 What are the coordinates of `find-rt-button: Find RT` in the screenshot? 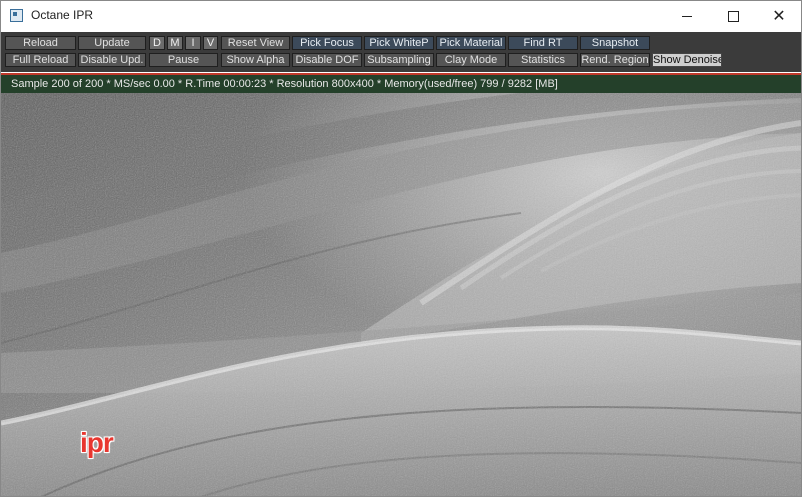 It's located at (543, 43).